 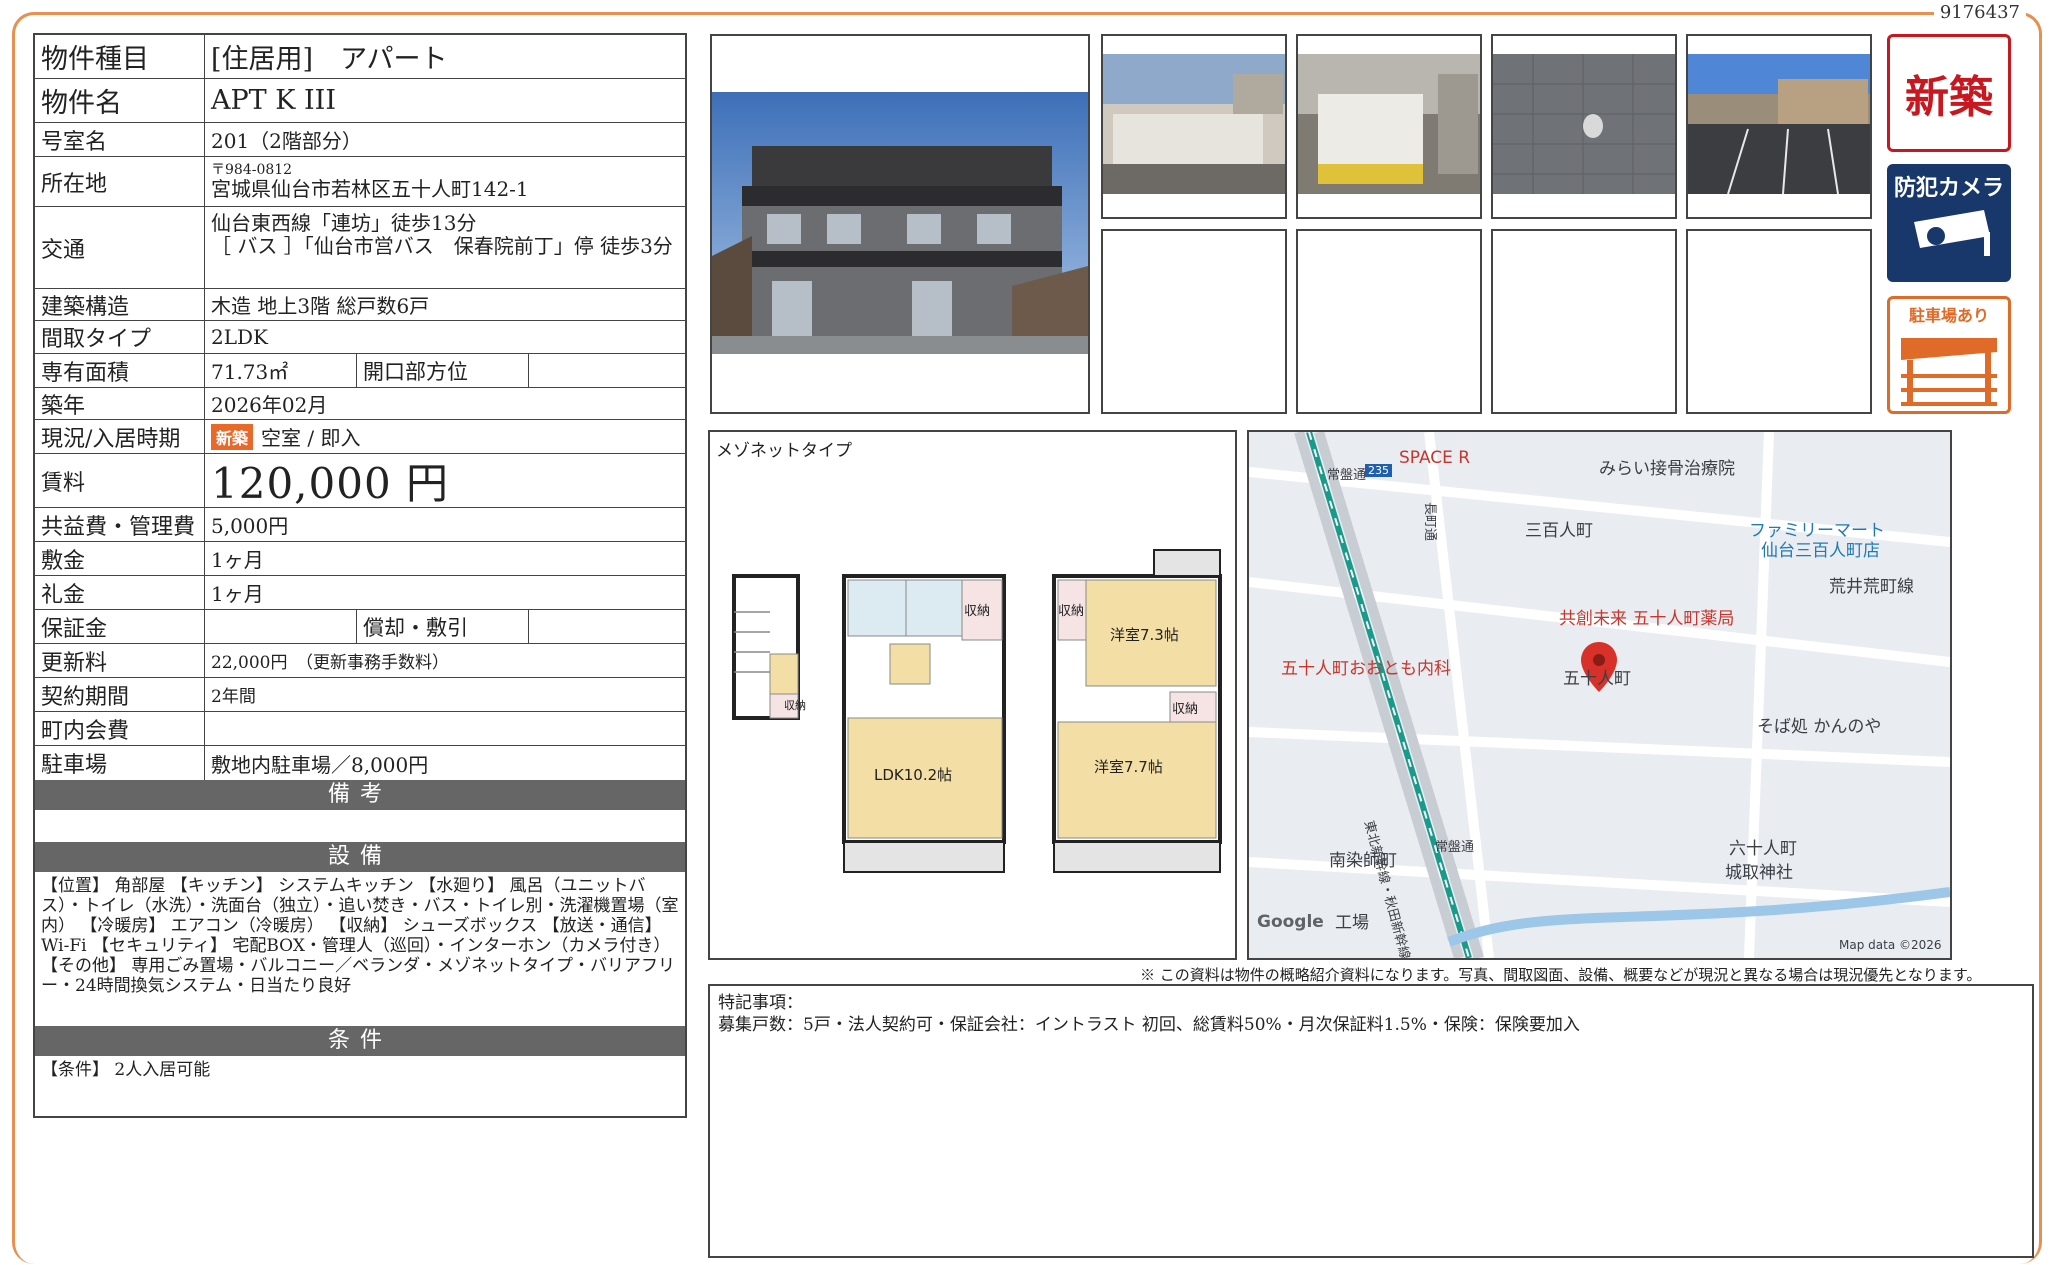 I want to click on map-label-arai-line: 荒井荒町線, so click(x=1871, y=587).